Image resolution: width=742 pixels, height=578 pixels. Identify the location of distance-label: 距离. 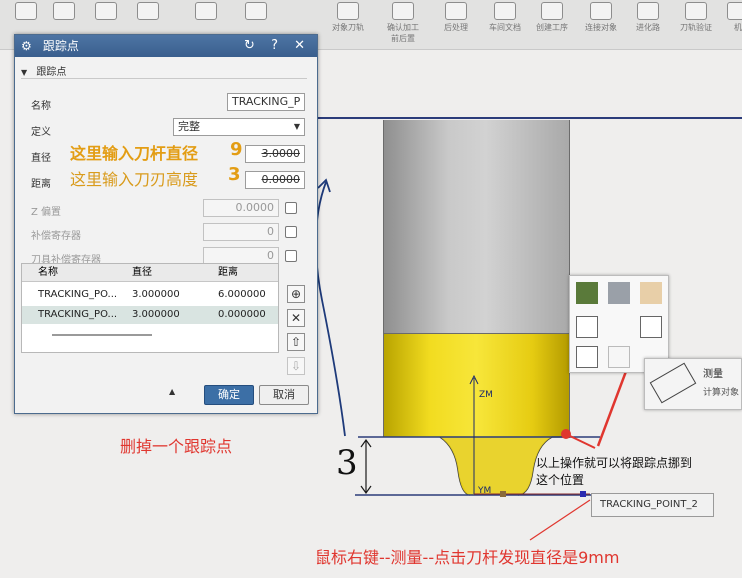
(41, 184).